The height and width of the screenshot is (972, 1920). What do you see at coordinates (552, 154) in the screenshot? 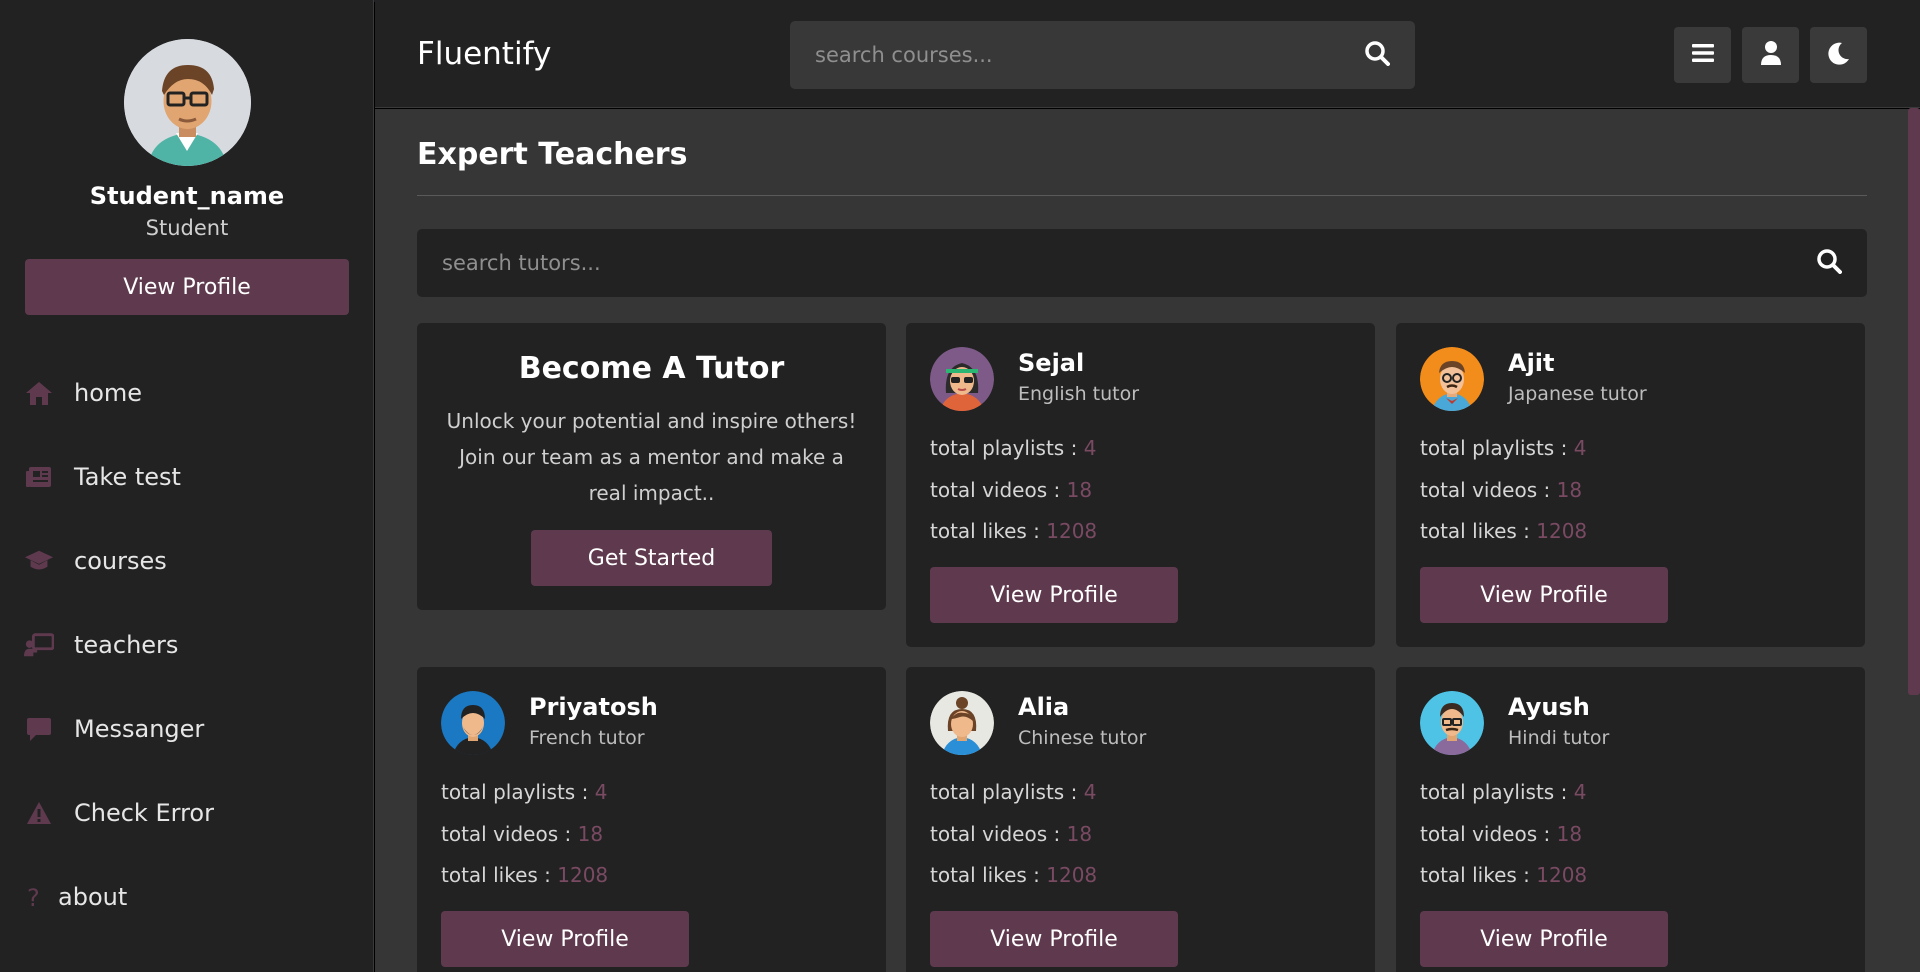
I see `page-title: Expert Teachers` at bounding box center [552, 154].